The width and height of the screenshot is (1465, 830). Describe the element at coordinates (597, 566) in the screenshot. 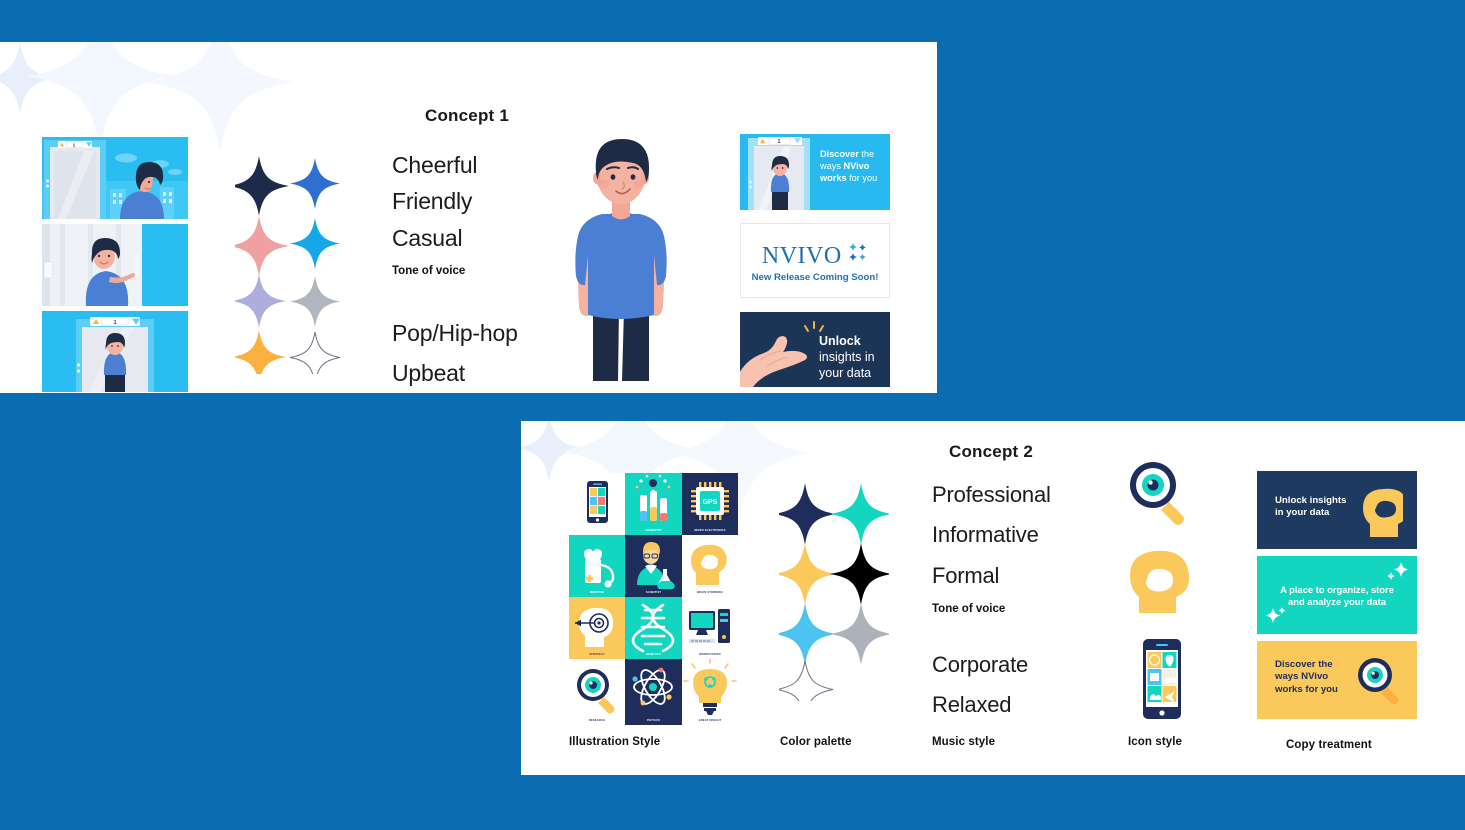

I see `tile-medicine: MEDICINE` at that location.